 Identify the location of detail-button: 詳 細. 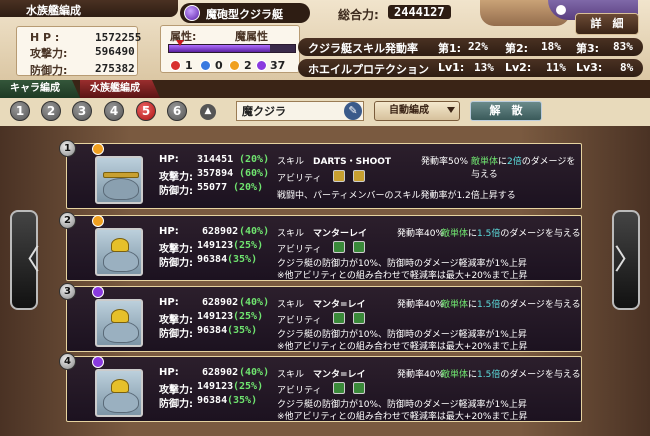
(607, 24).